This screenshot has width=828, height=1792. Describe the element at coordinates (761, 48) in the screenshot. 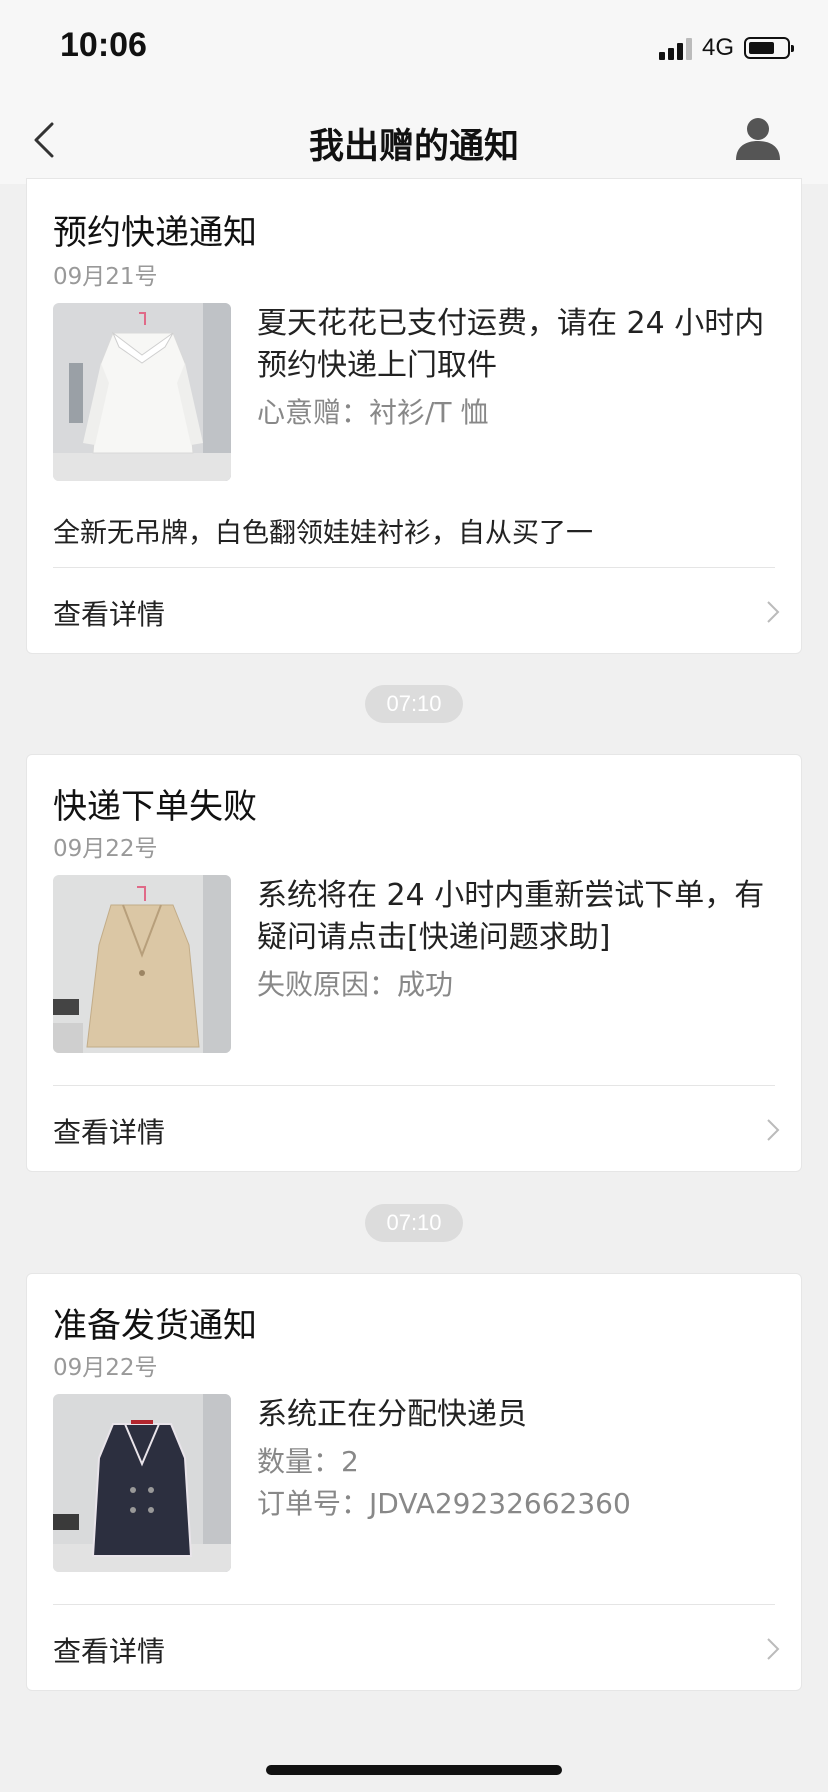

I see `battery-level` at that location.